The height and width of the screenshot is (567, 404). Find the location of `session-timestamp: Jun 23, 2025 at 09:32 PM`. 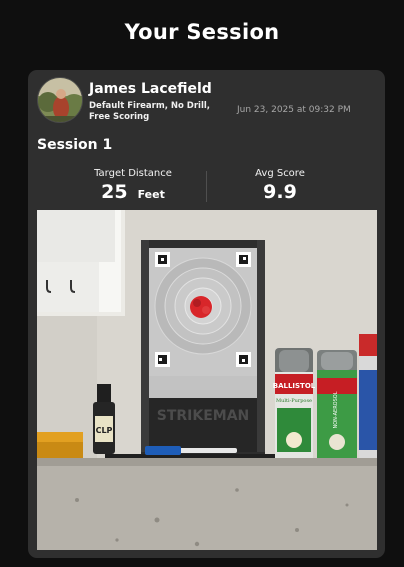

session-timestamp: Jun 23, 2025 at 09:32 PM is located at coordinates (294, 110).